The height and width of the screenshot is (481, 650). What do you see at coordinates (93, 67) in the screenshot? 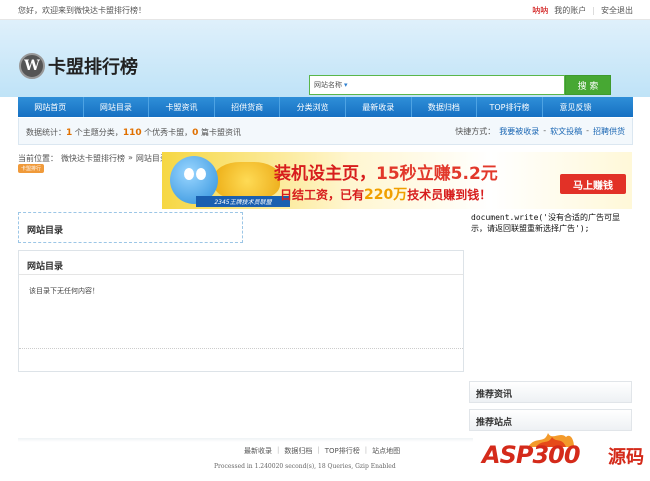
I see `site-name: 卡盟排行榜` at bounding box center [93, 67].